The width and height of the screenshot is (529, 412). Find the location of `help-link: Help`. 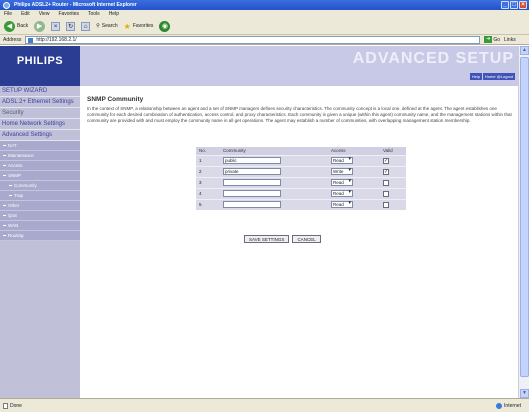

help-link: Help is located at coordinates (475, 76).